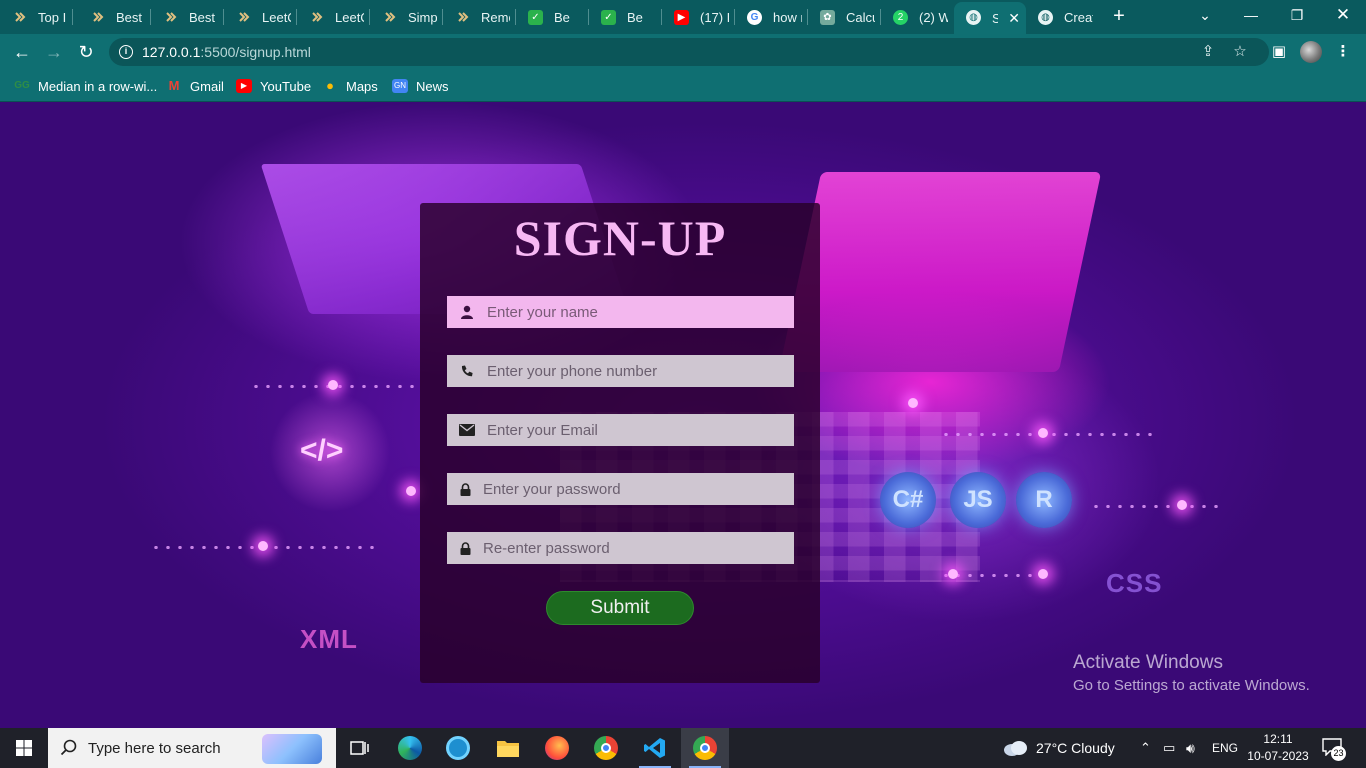 Image resolution: width=1366 pixels, height=768 pixels. What do you see at coordinates (562, 17) in the screenshot?
I see `tab-label: Be` at bounding box center [562, 17].